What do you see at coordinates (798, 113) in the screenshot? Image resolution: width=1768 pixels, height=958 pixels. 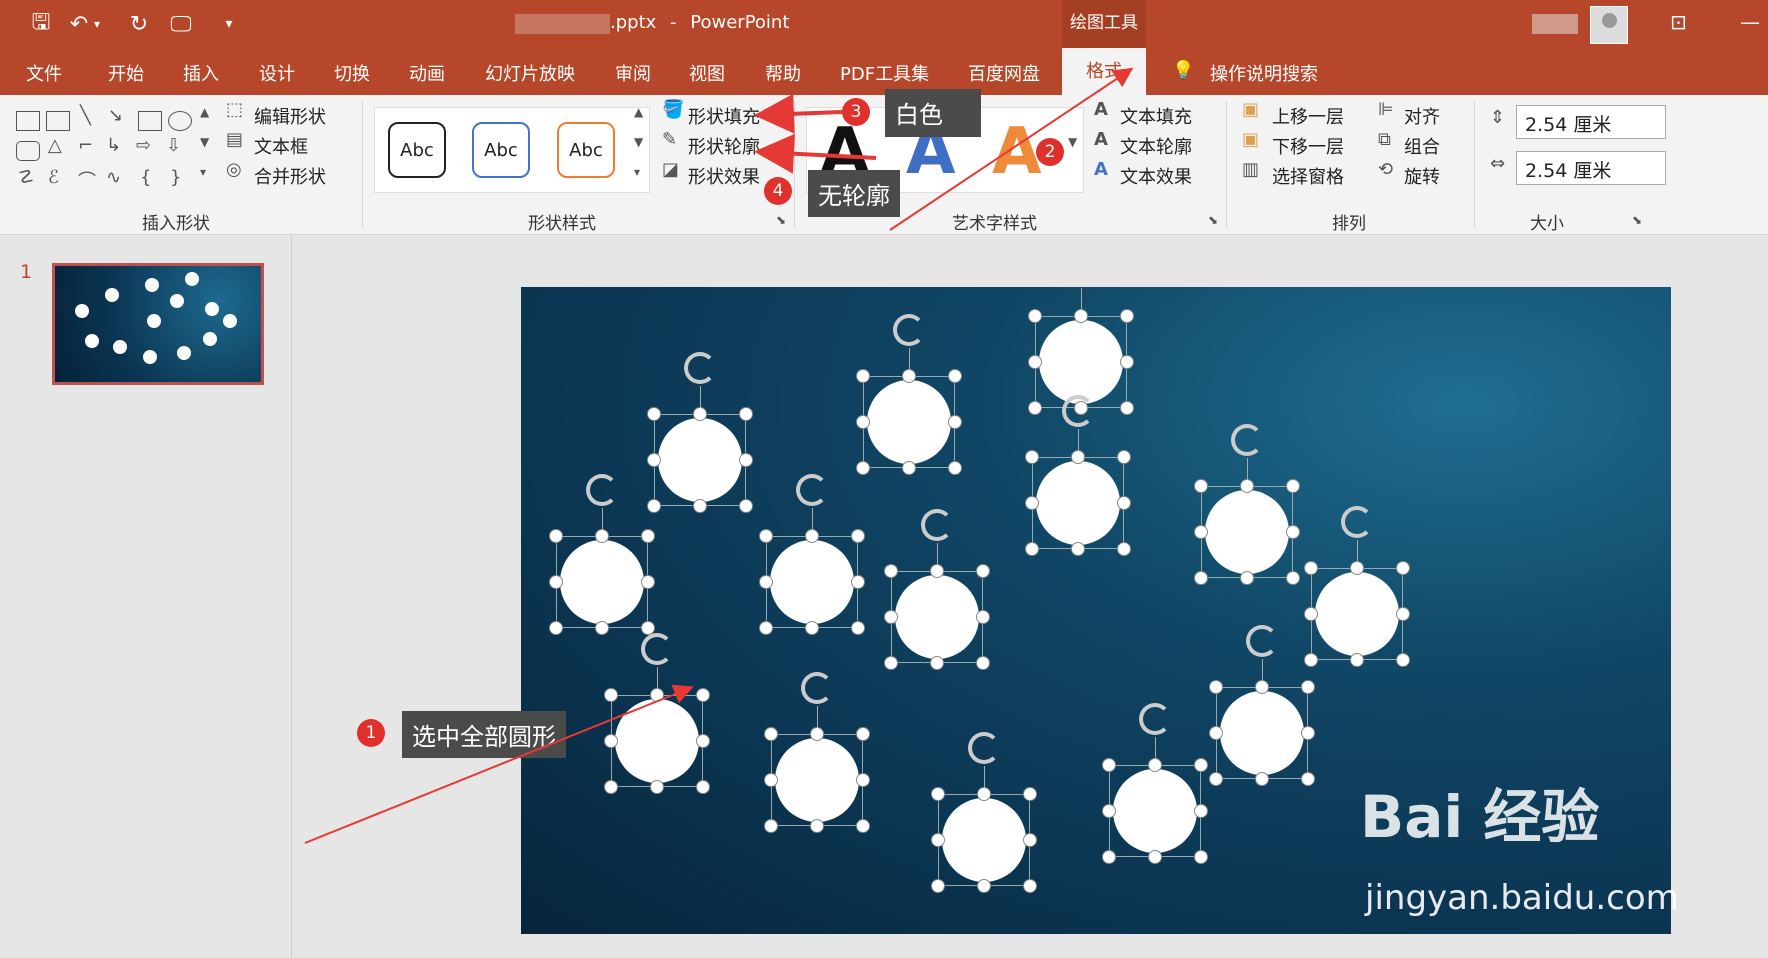 I see `arrow-to-shape-fill` at bounding box center [798, 113].